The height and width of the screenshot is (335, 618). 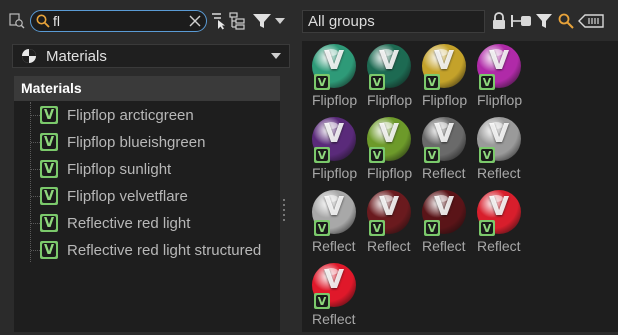 I want to click on tree-item-label: Flipflop velvetflare, so click(x=127, y=196).